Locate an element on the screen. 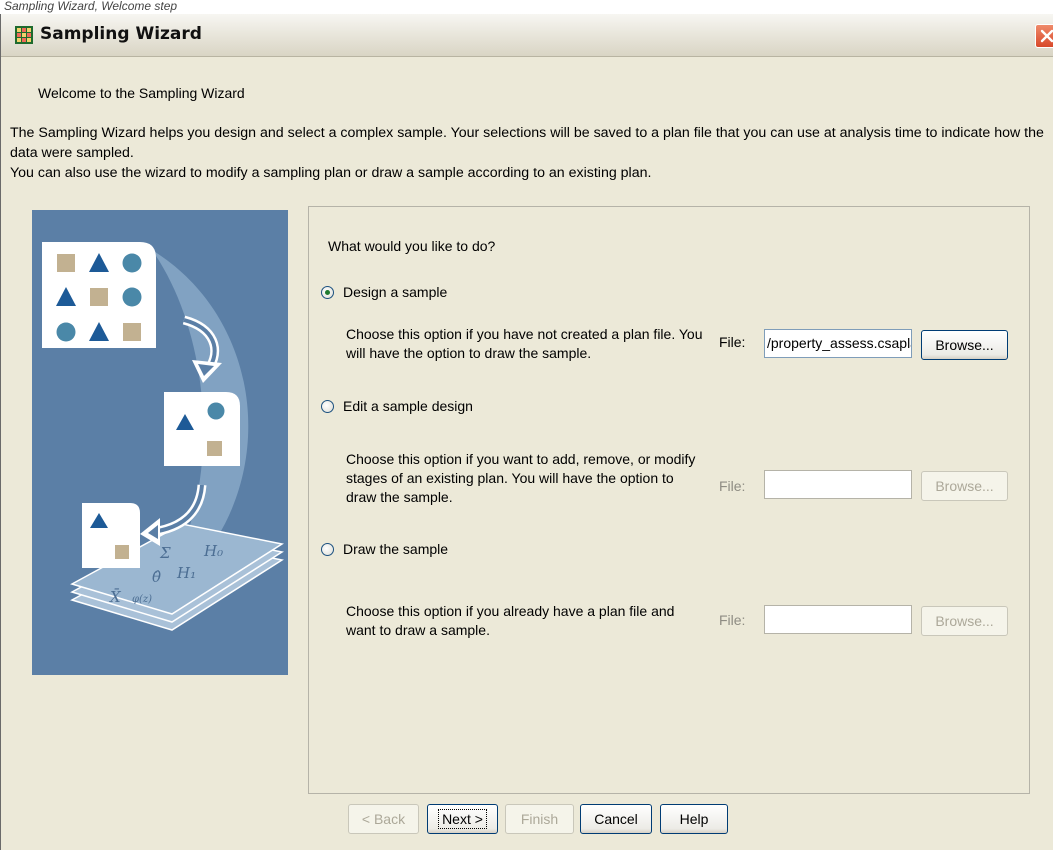 This screenshot has width=1053, height=850. formula-sigma: Σ is located at coordinates (165, 553).